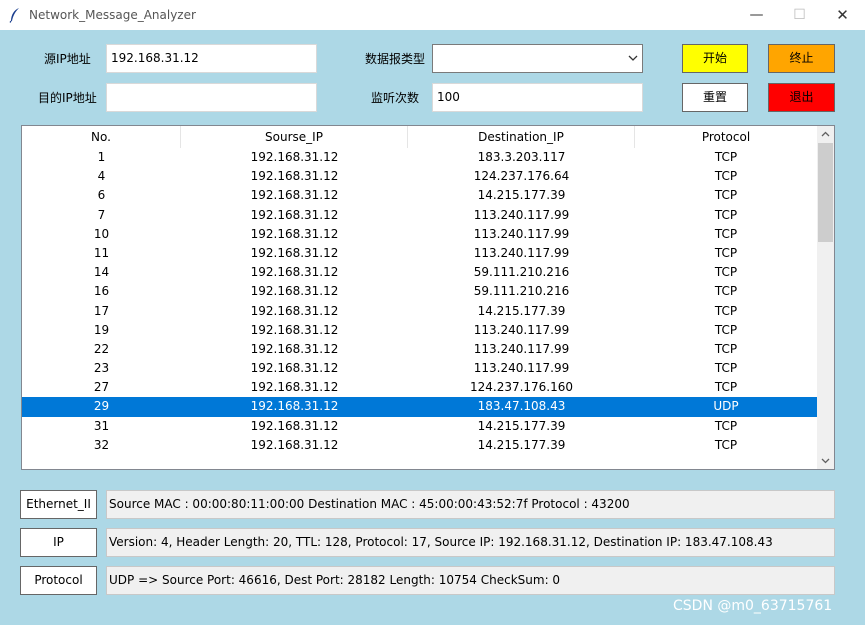  What do you see at coordinates (756, 15) in the screenshot?
I see `minimize-button: —` at bounding box center [756, 15].